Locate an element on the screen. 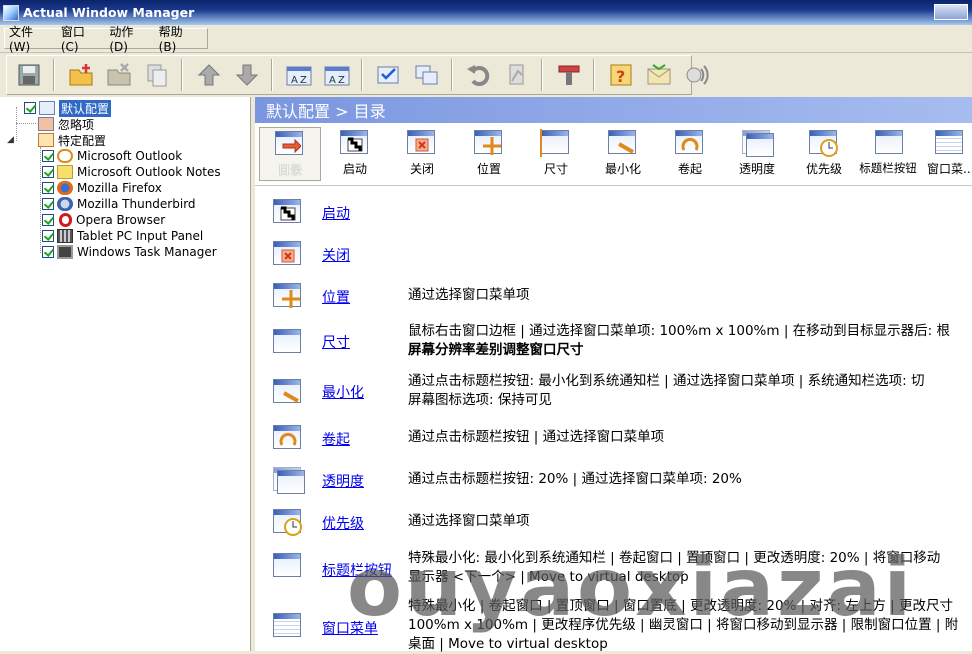 The height and width of the screenshot is (654, 972). help-icon: ? is located at coordinates (621, 75).